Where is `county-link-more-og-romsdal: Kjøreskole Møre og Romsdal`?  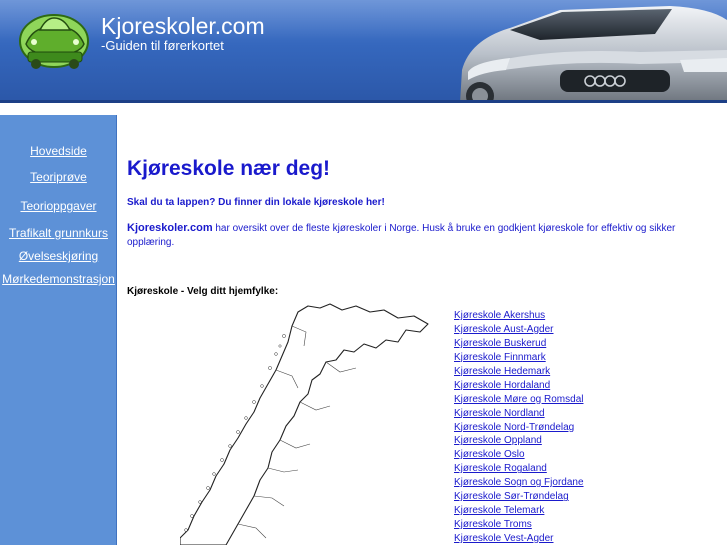 county-link-more-og-romsdal: Kjøreskole Møre og Romsdal is located at coordinates (518, 399).